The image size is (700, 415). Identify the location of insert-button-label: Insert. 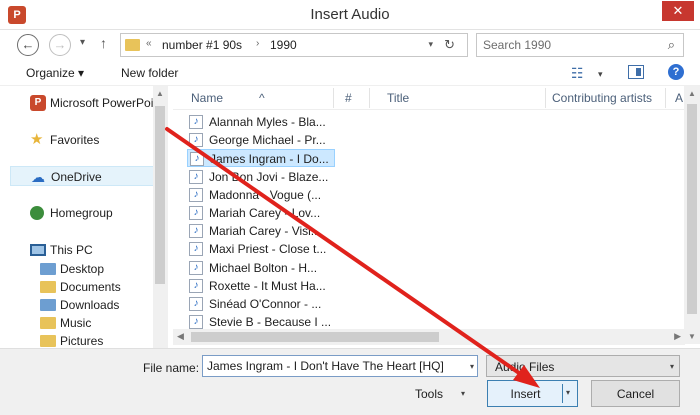
(525, 394).